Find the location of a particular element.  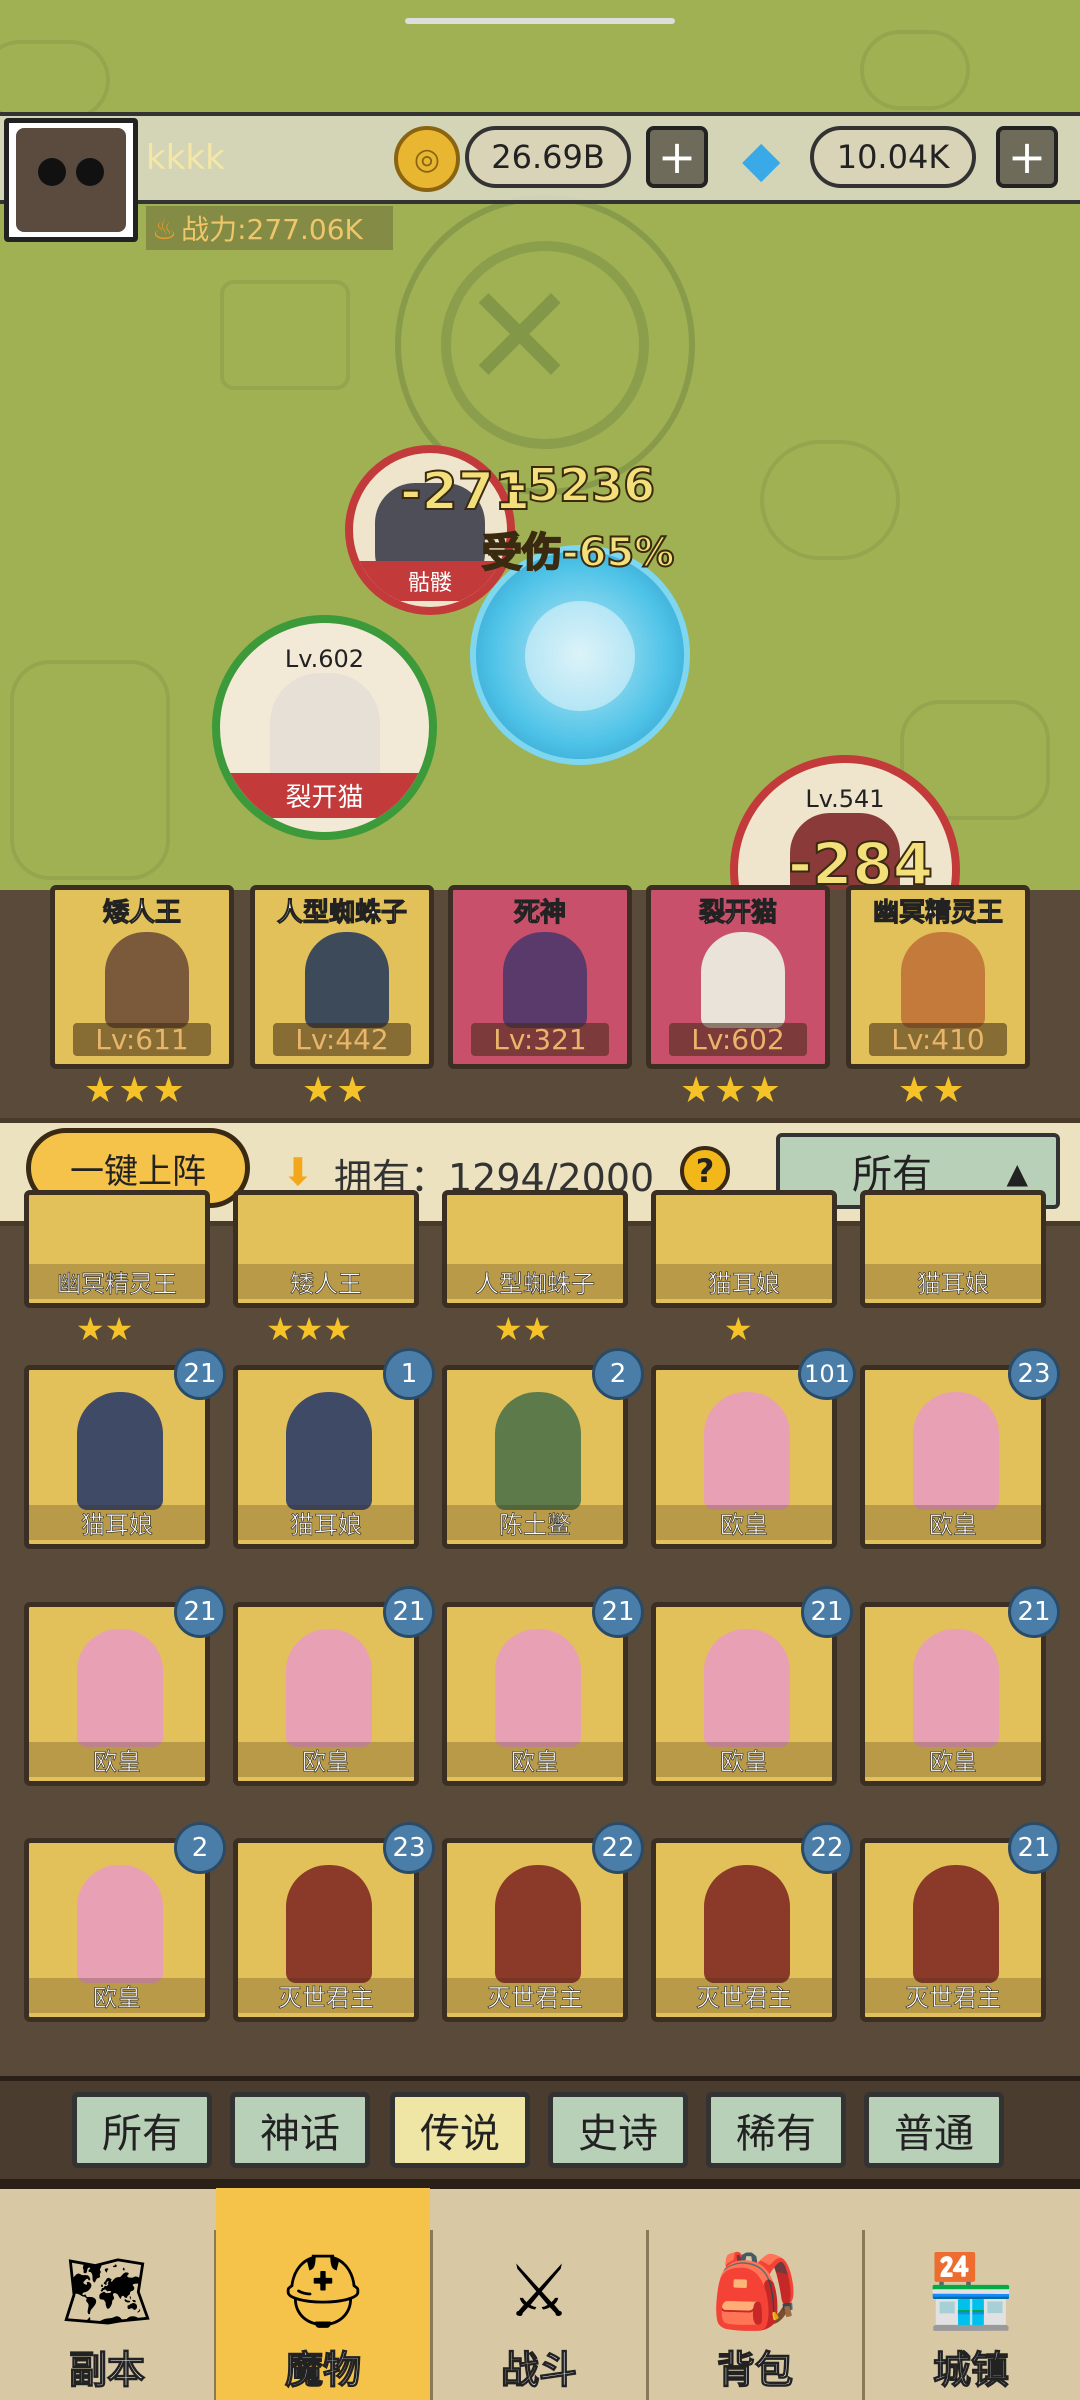

combat-power-label: 战力:277.06K is located at coordinates (272, 229).